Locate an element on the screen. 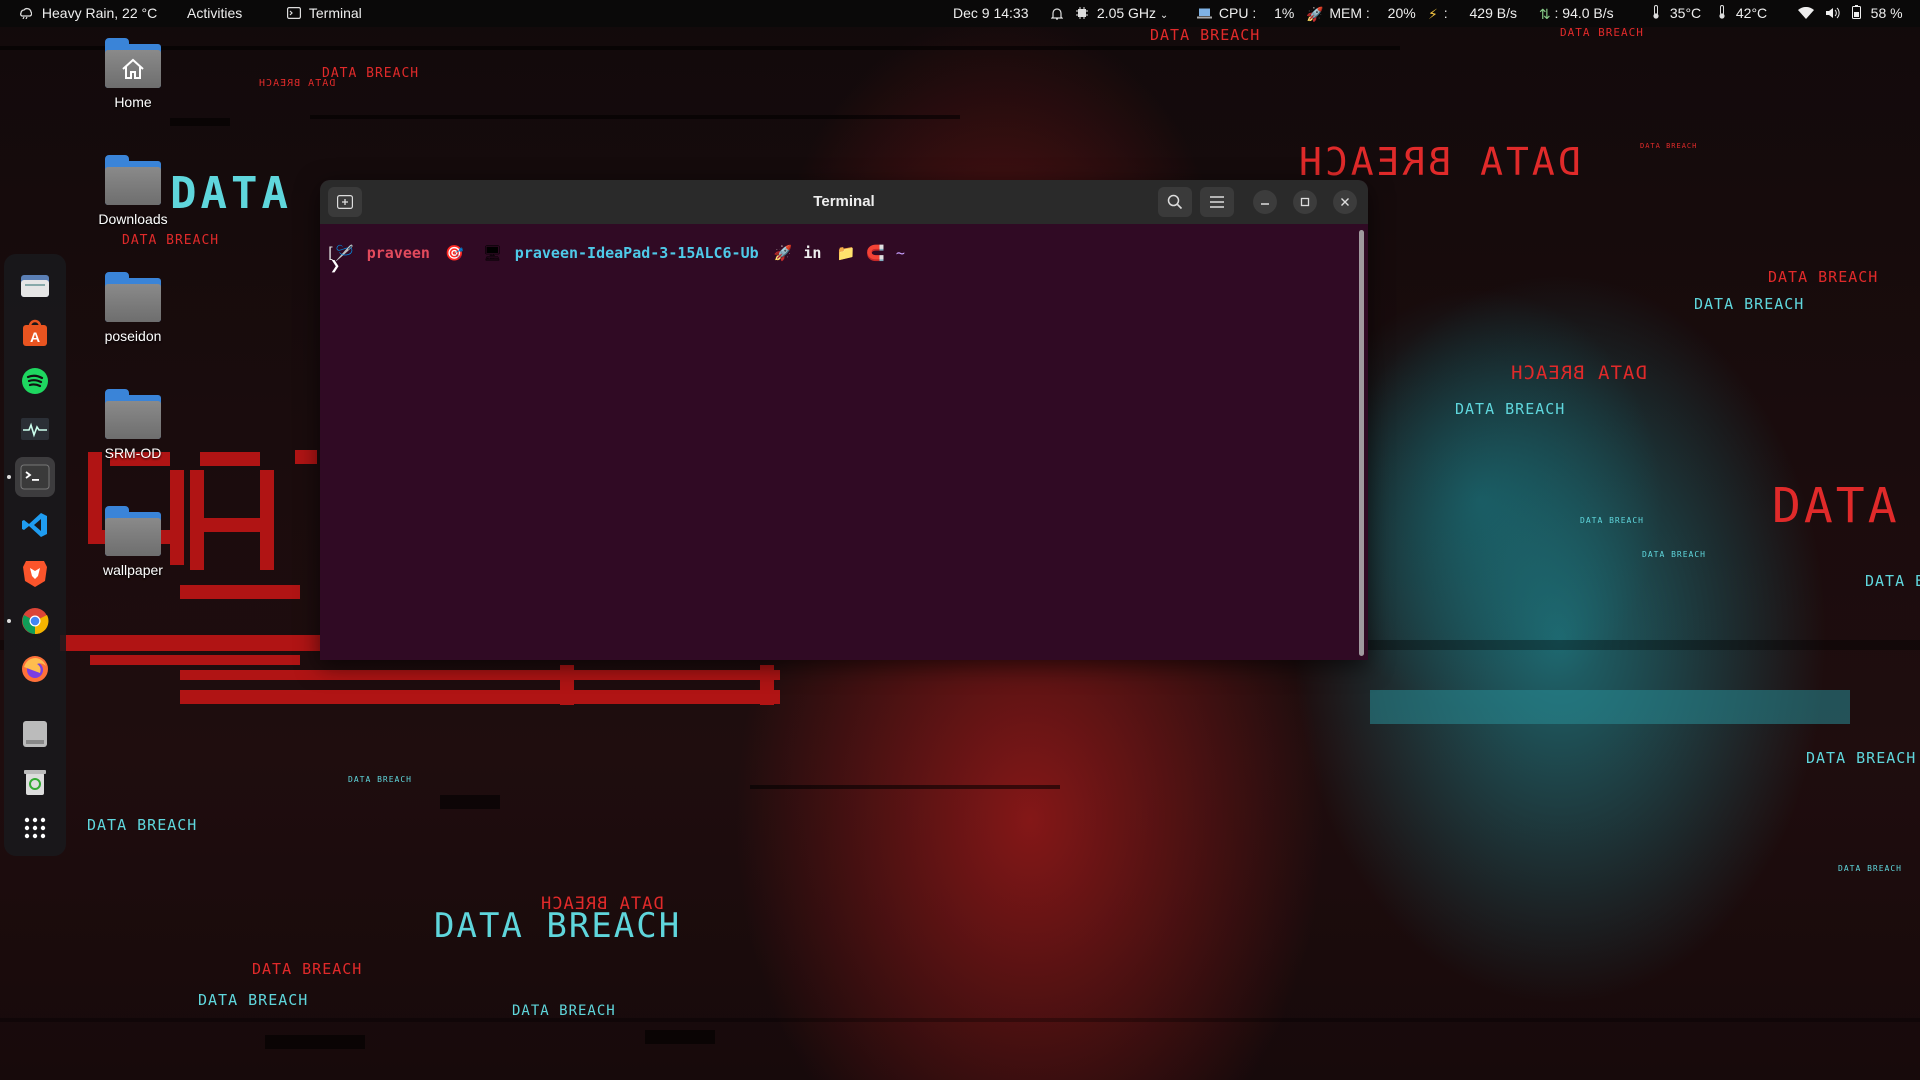 The image size is (1920, 1080). maximize-icon is located at coordinates (1305, 202).